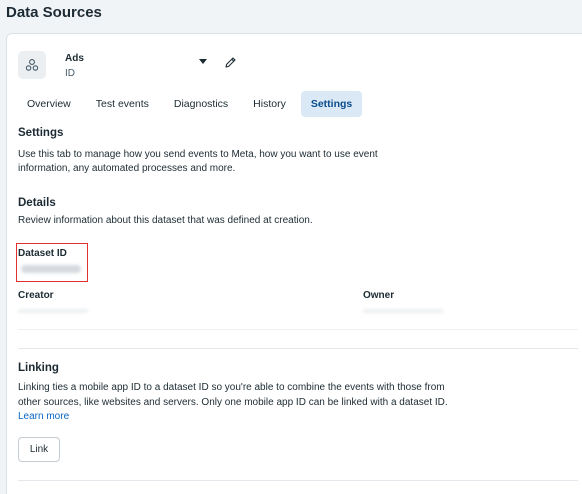 Image resolution: width=582 pixels, height=494 pixels. What do you see at coordinates (41, 133) in the screenshot?
I see `settings-heading: Settings` at bounding box center [41, 133].